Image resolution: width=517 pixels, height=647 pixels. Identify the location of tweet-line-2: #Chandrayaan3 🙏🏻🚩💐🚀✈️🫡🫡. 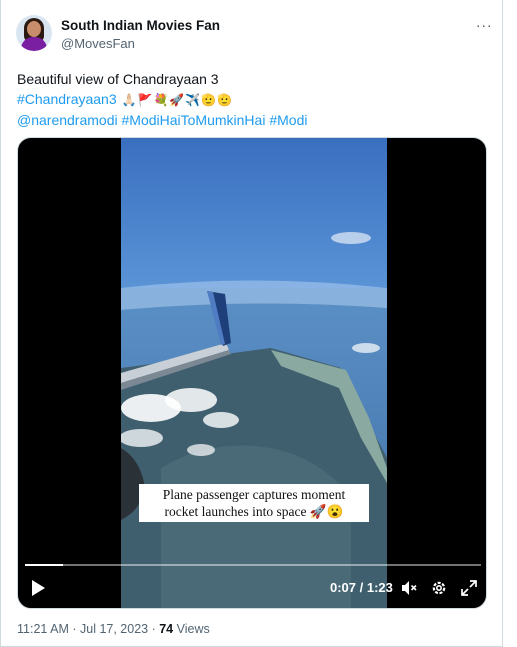
(252, 99).